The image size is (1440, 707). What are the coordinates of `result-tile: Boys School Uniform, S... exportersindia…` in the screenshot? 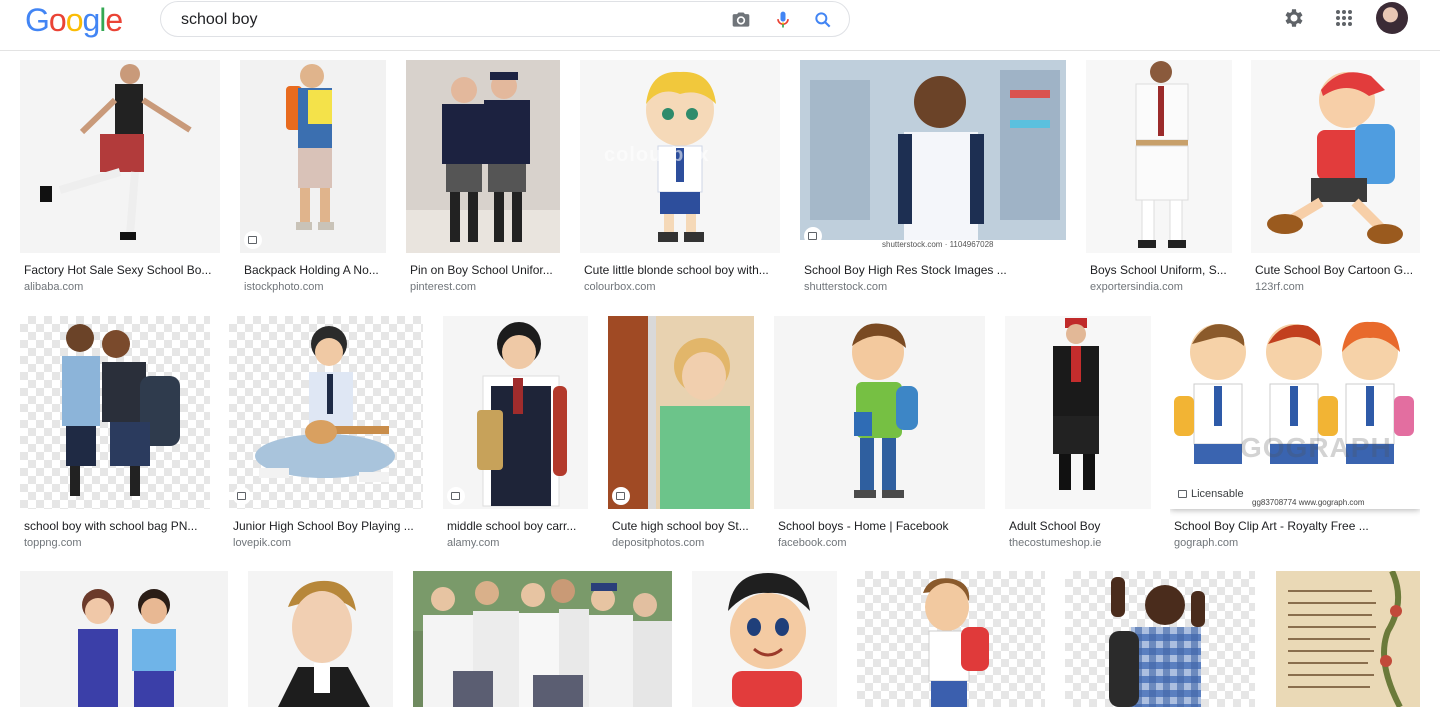 It's located at (1159, 180).